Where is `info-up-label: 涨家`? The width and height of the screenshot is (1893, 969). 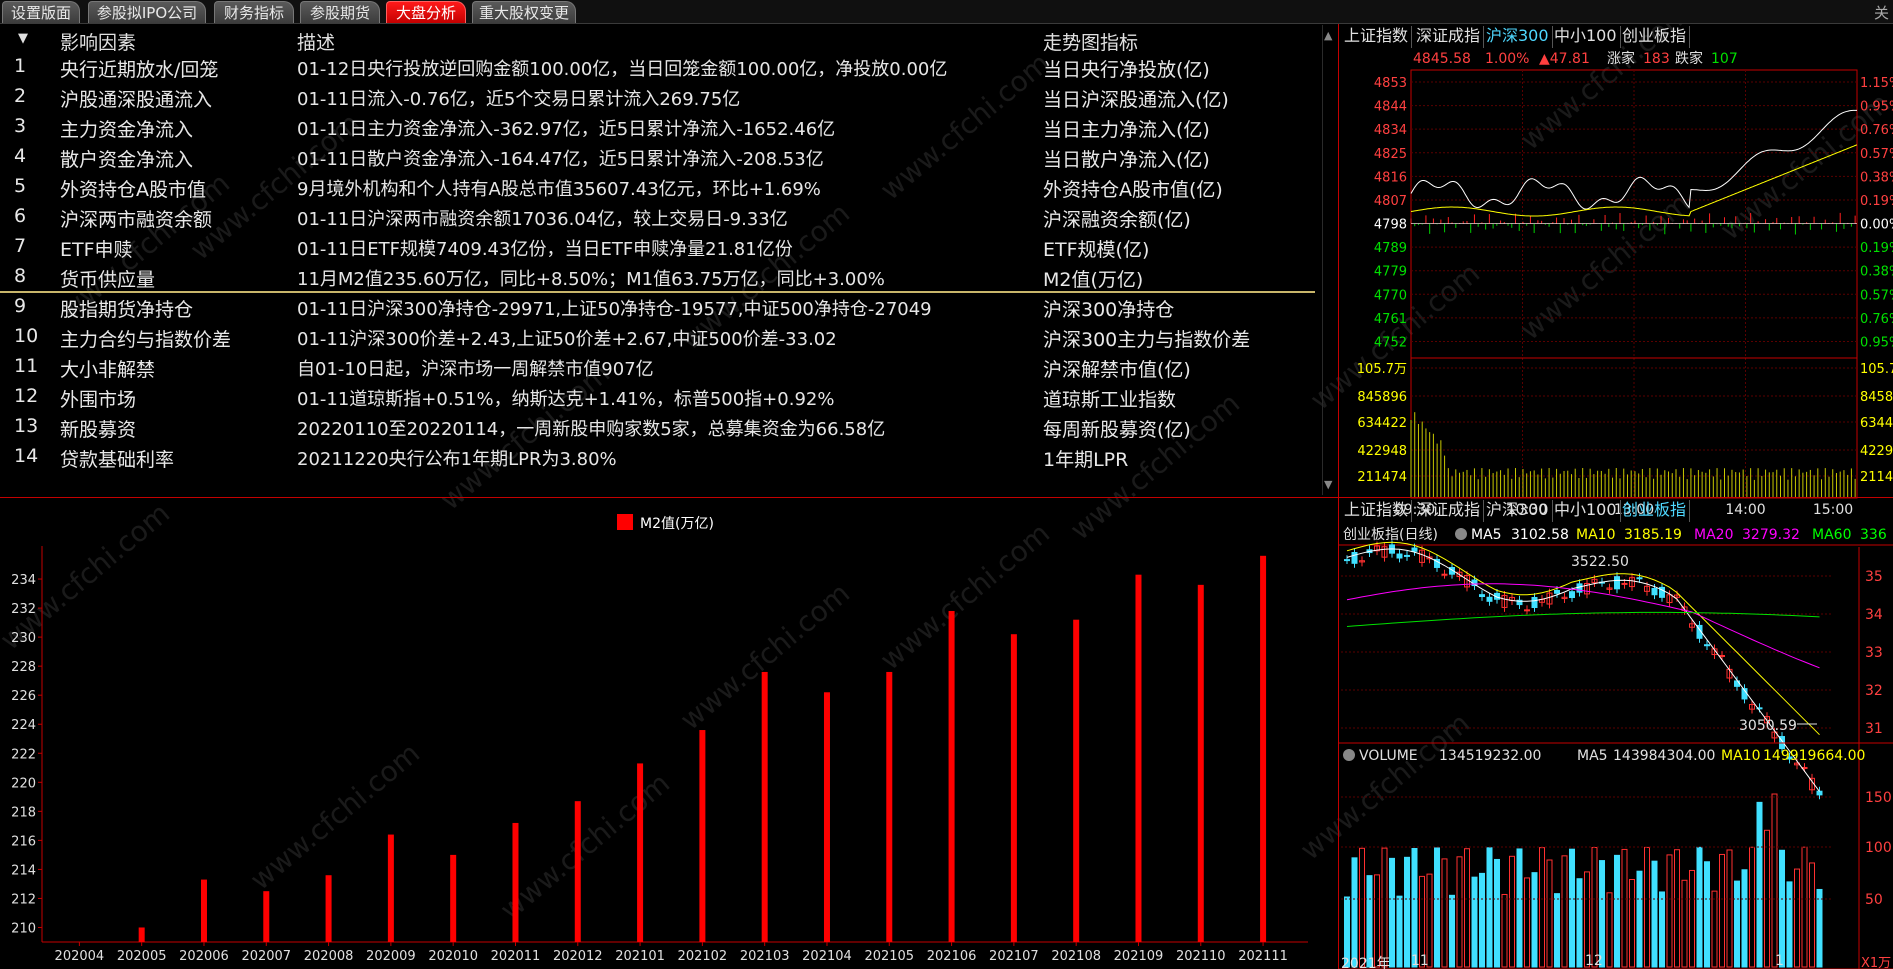
info-up-label: 涨家 is located at coordinates (1621, 58).